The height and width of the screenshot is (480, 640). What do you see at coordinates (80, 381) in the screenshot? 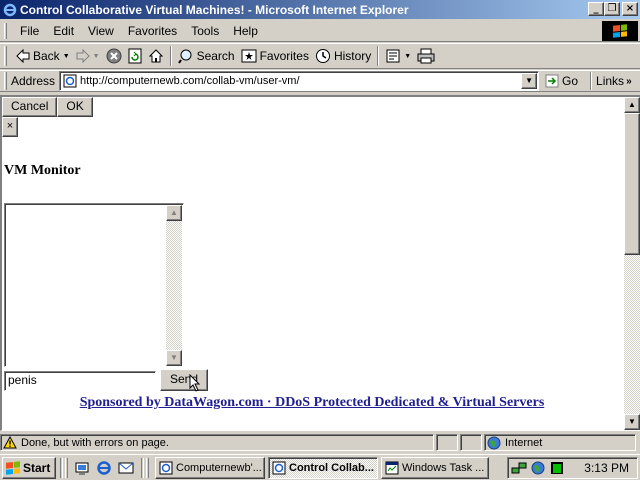
I see `chat-message-input: penis` at bounding box center [80, 381].